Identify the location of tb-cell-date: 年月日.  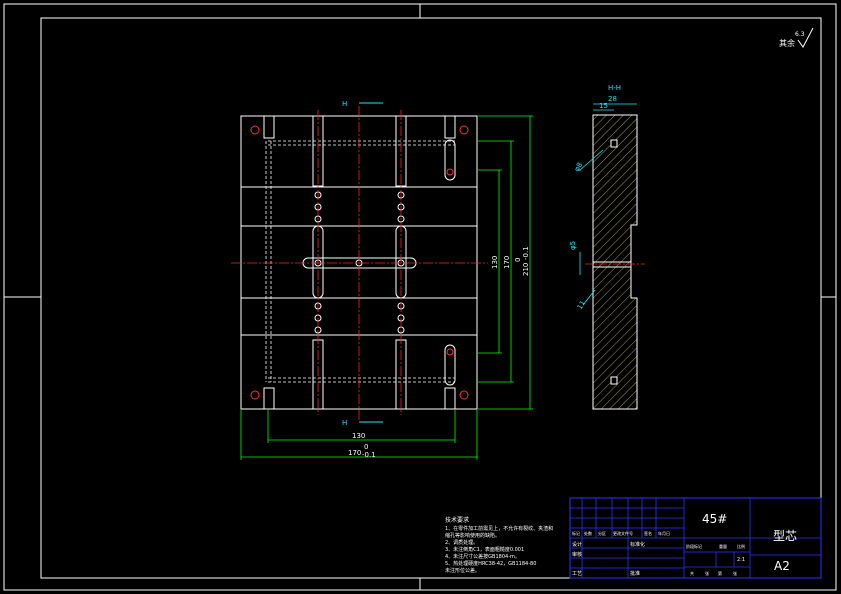
(664, 533).